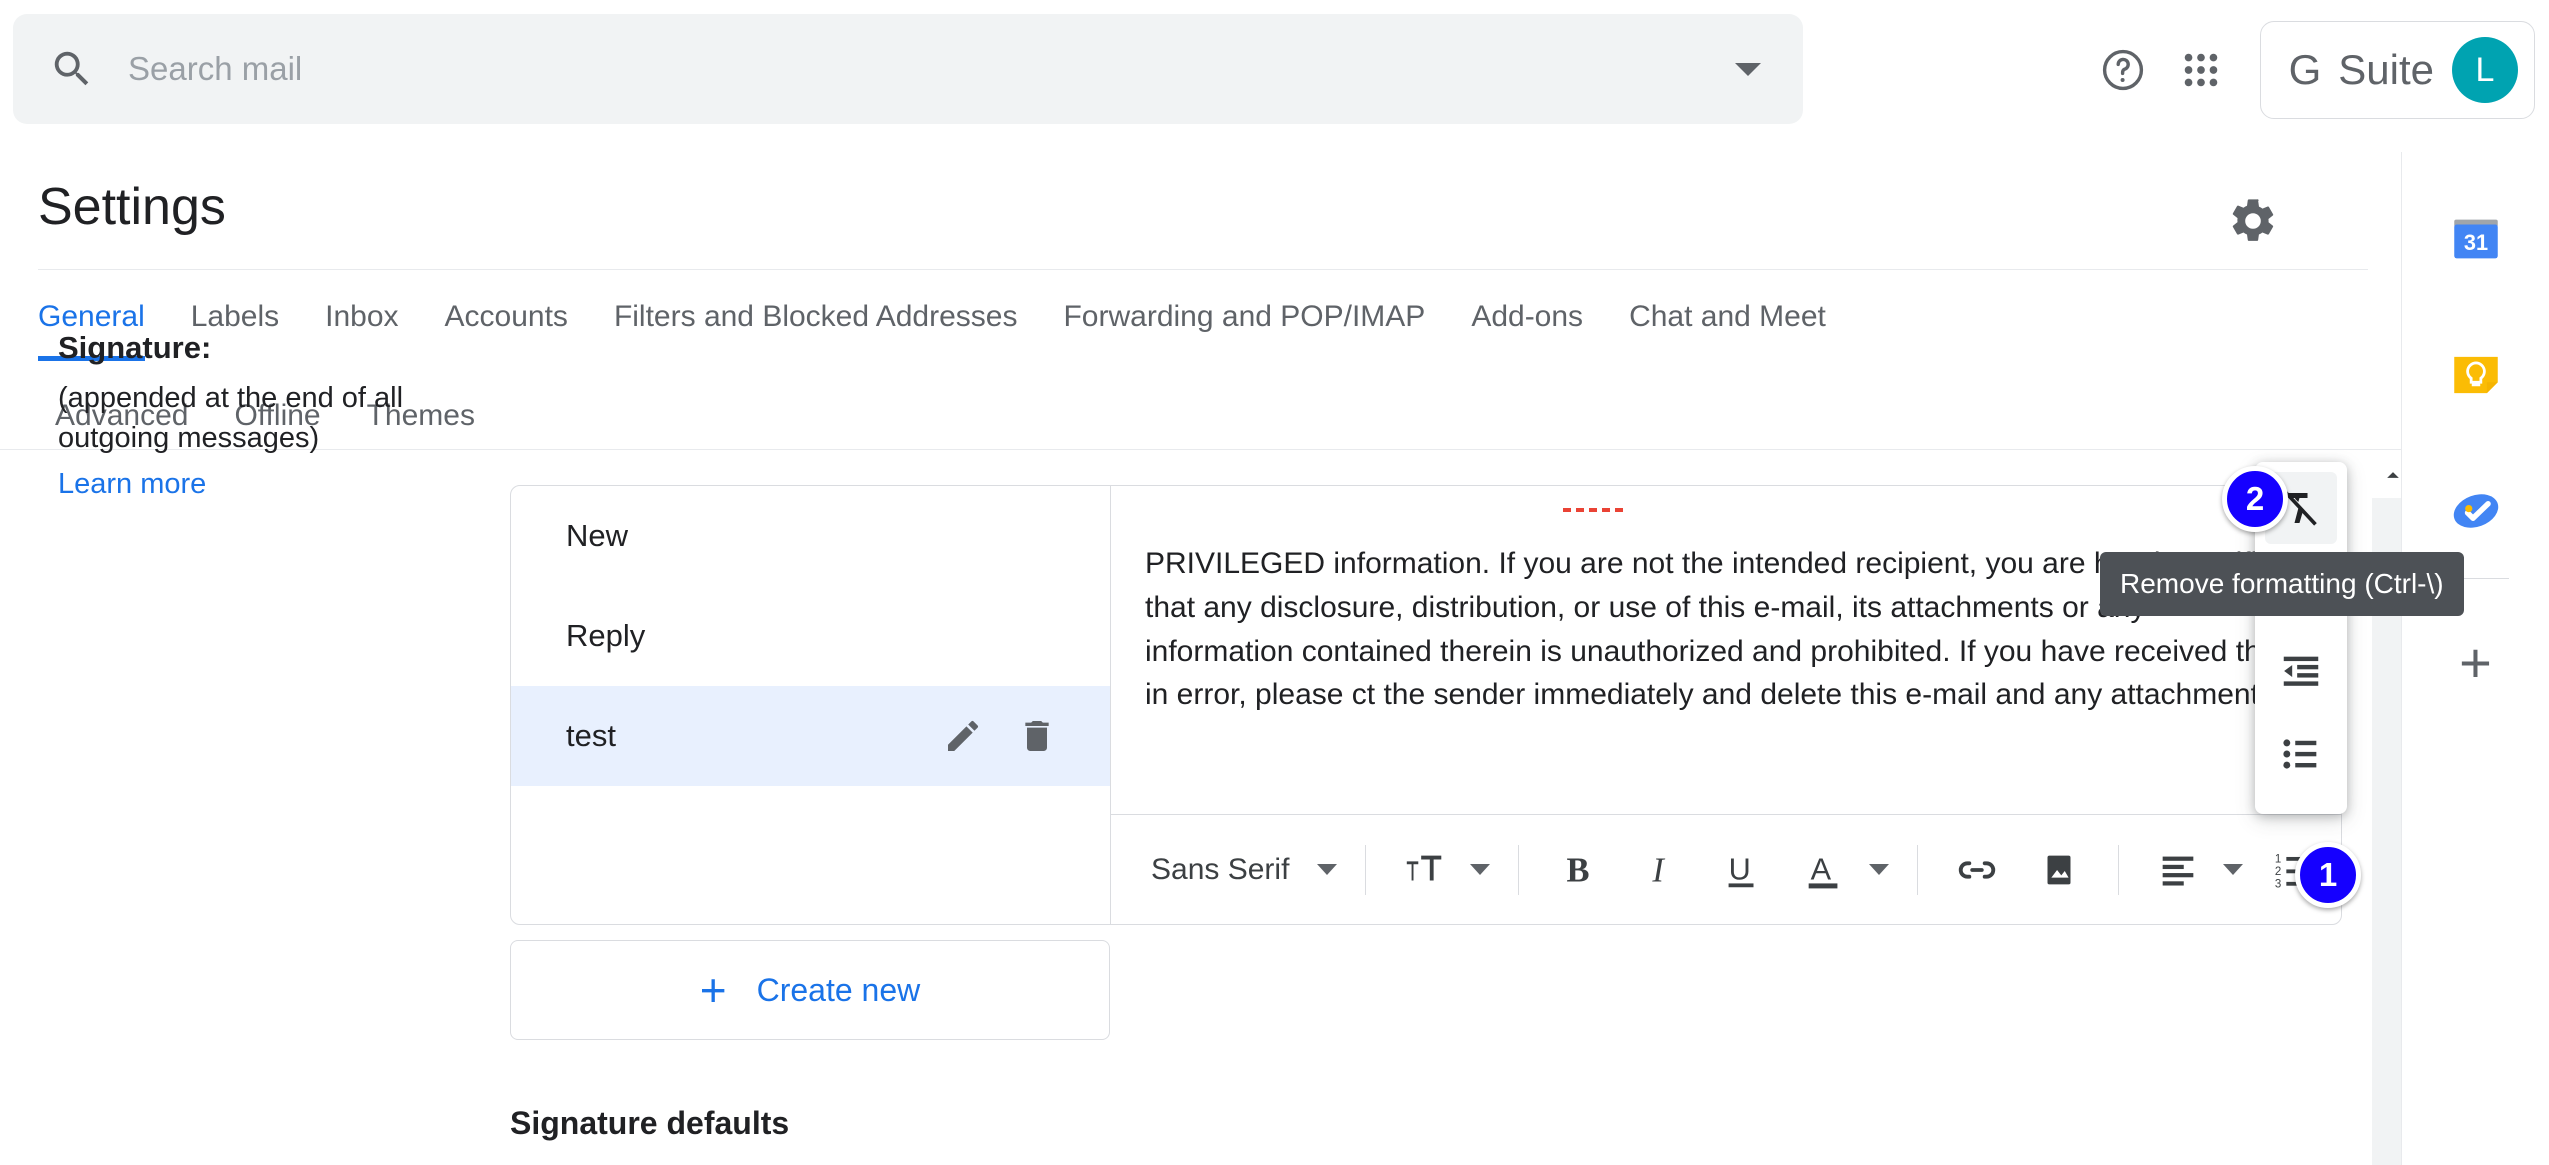  I want to click on italic-button: I, so click(1660, 870).